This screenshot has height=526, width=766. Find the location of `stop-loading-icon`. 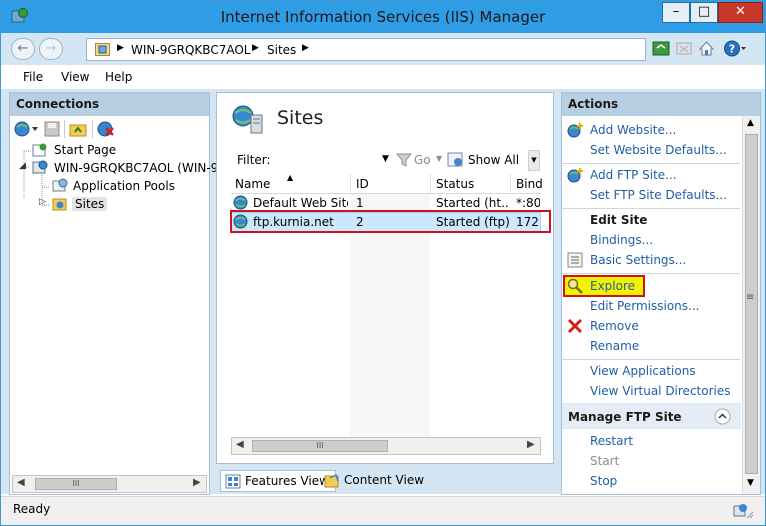

stop-loading-icon is located at coordinates (684, 48).